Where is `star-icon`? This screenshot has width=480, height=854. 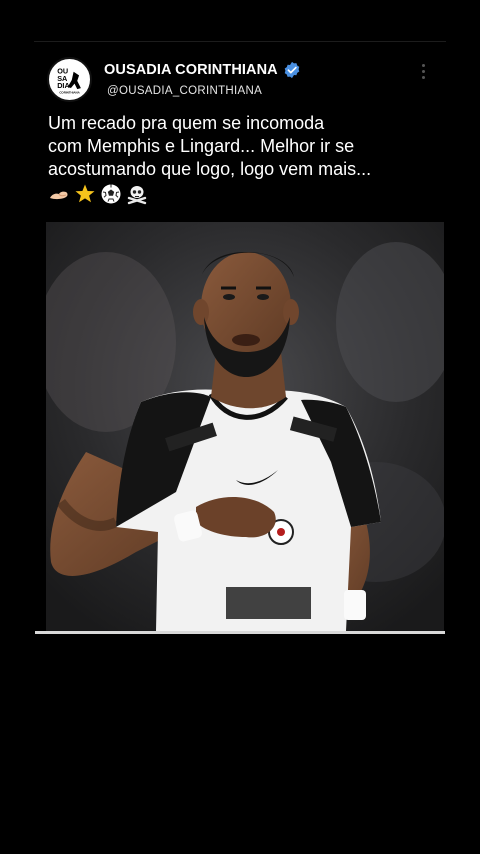
star-icon is located at coordinates (85, 193).